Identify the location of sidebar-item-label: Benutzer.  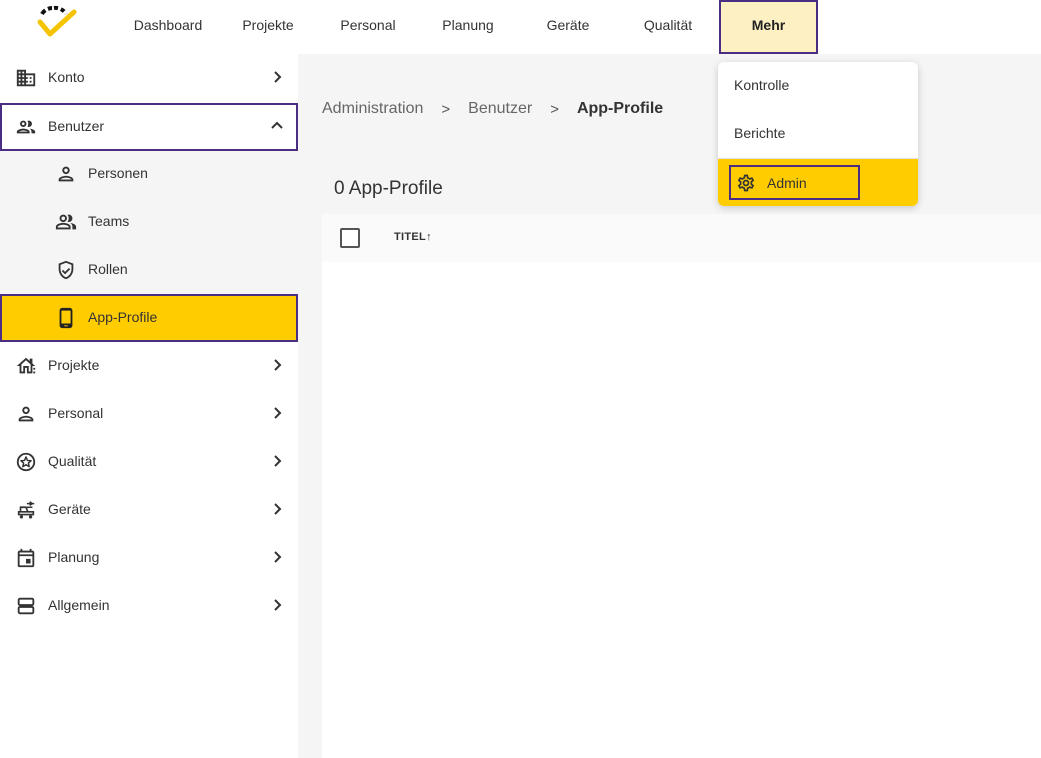
(76, 126).